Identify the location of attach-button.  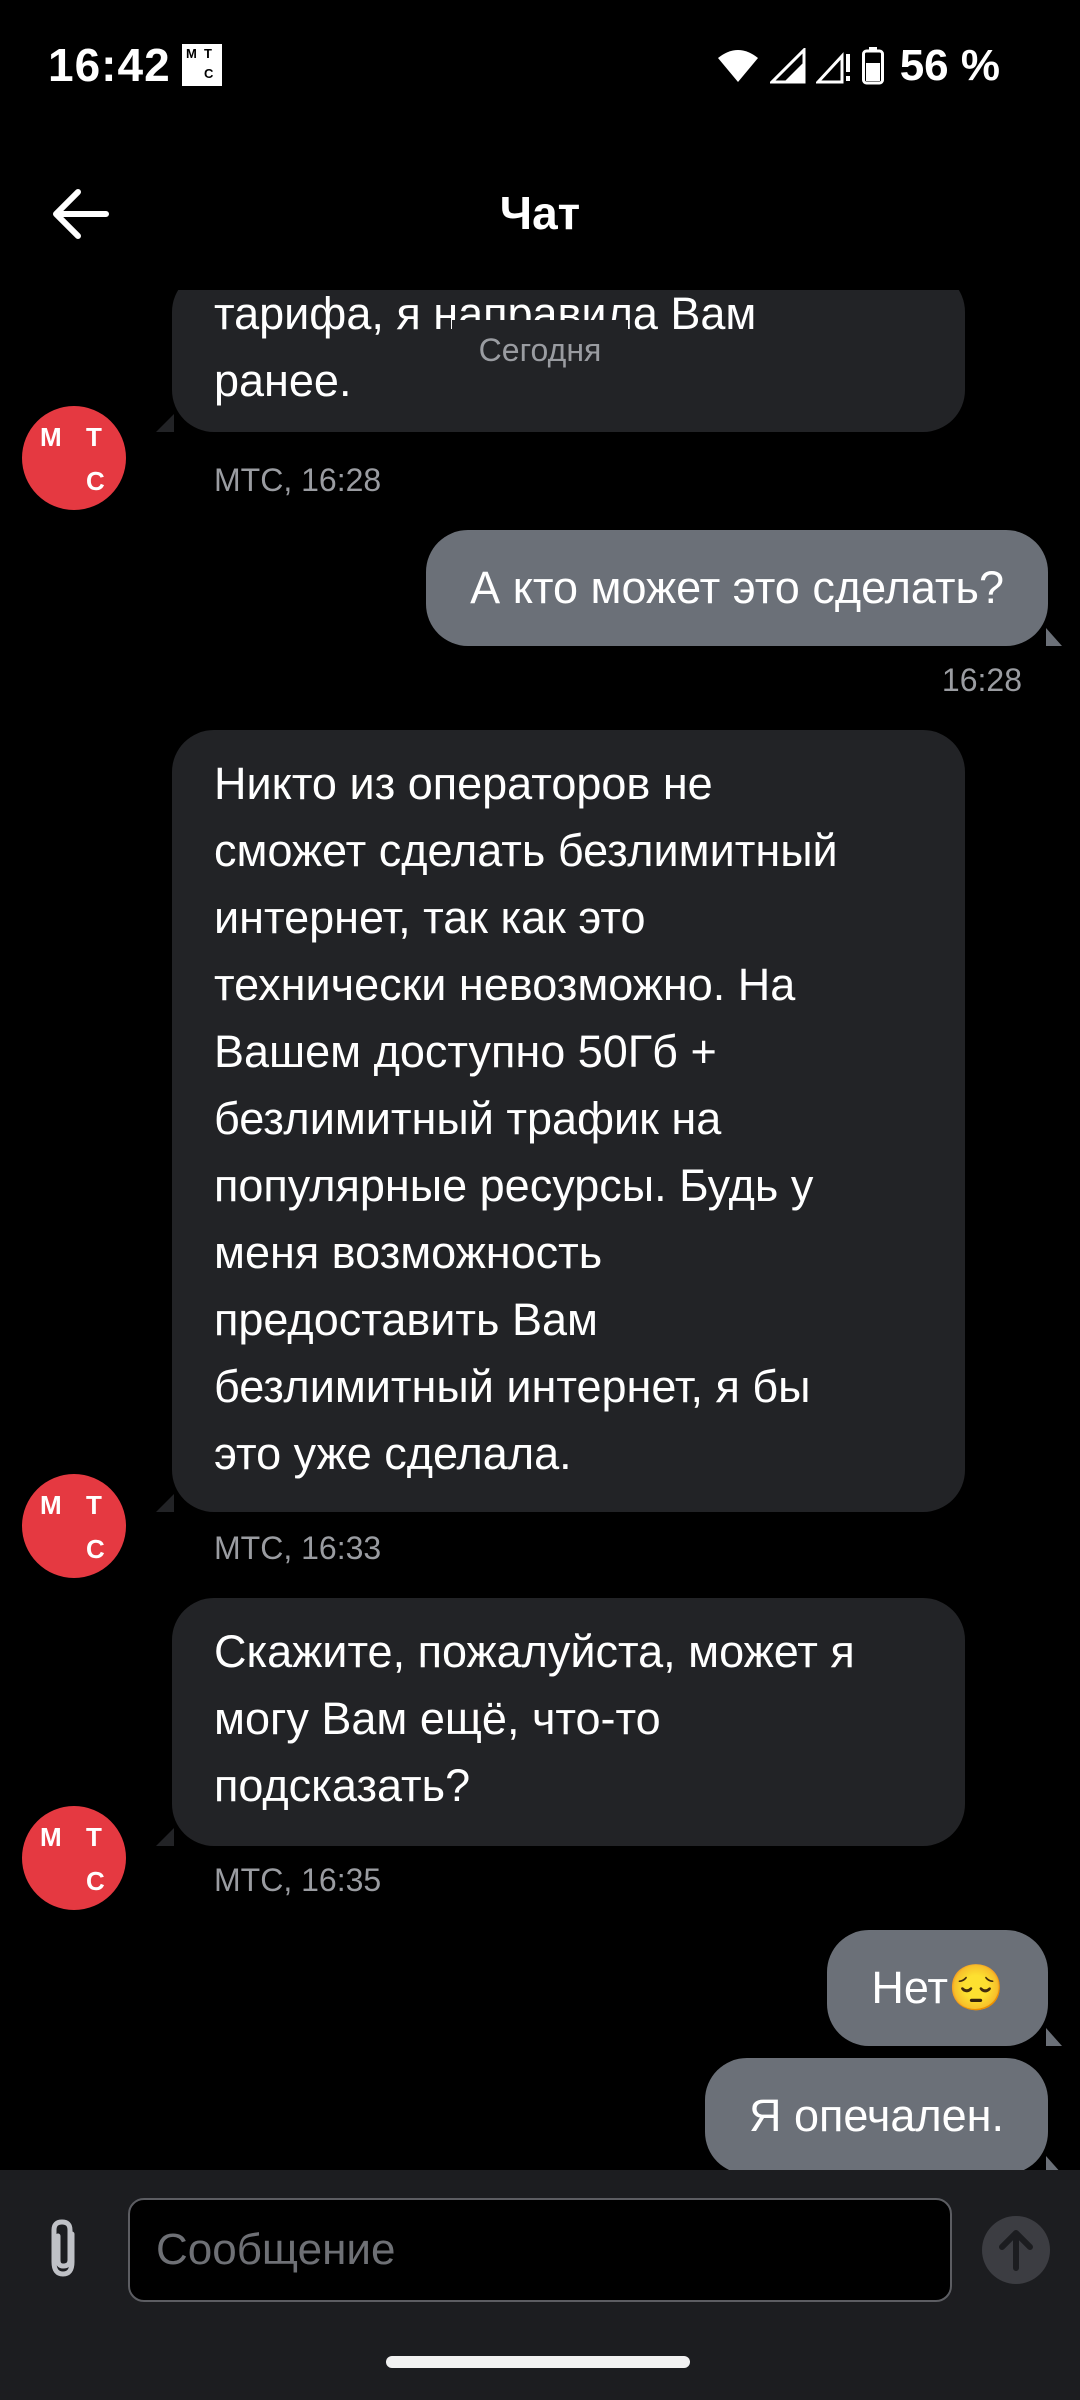
(63, 2249).